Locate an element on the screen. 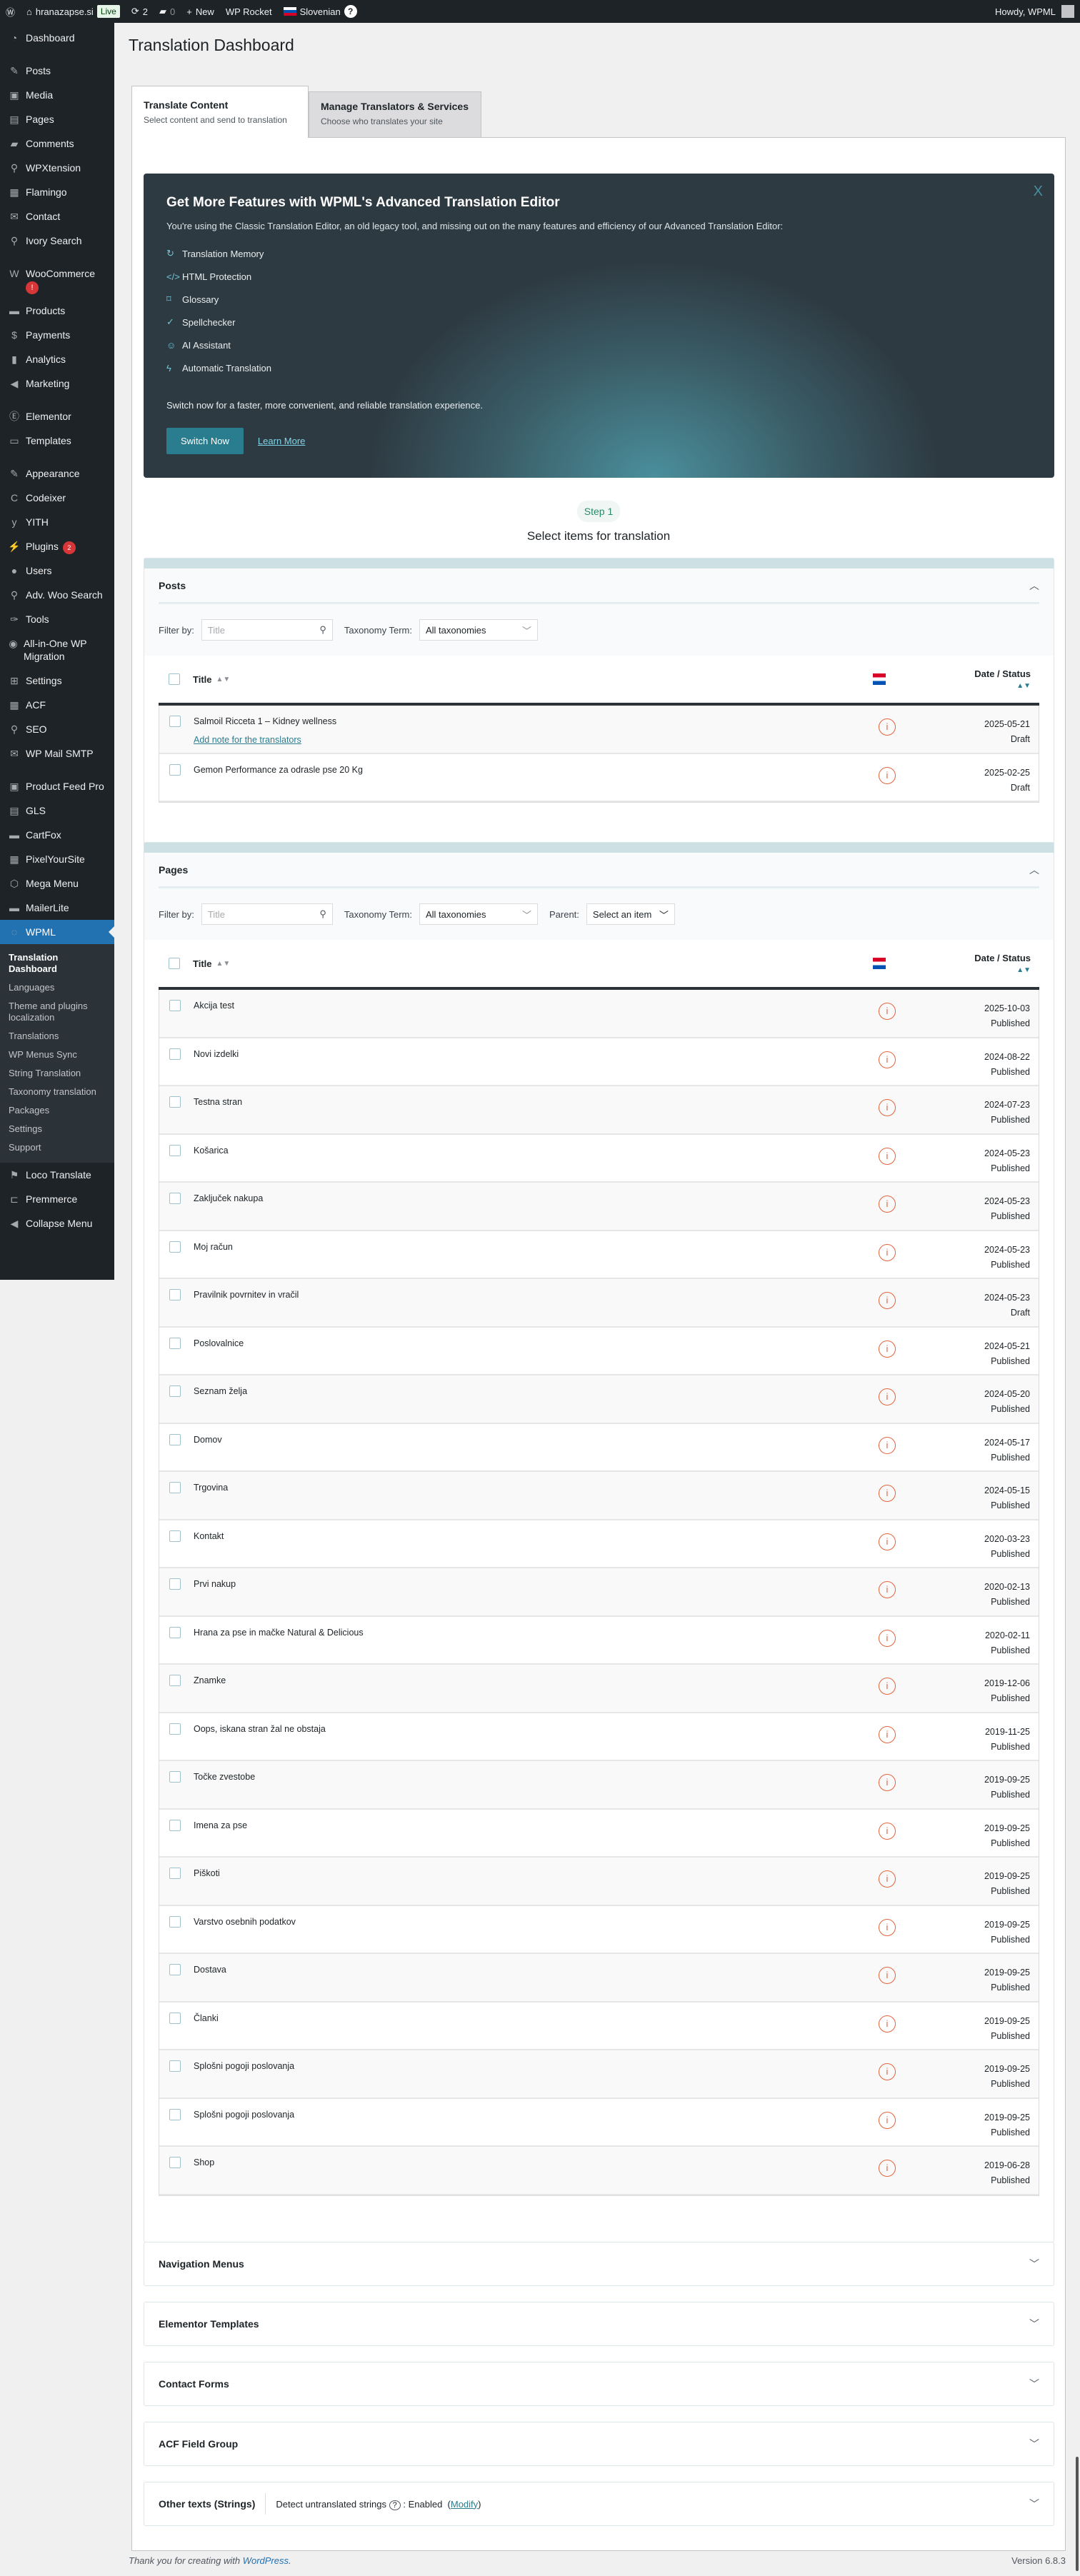  section-header: Pages ︿ is located at coordinates (599, 870).